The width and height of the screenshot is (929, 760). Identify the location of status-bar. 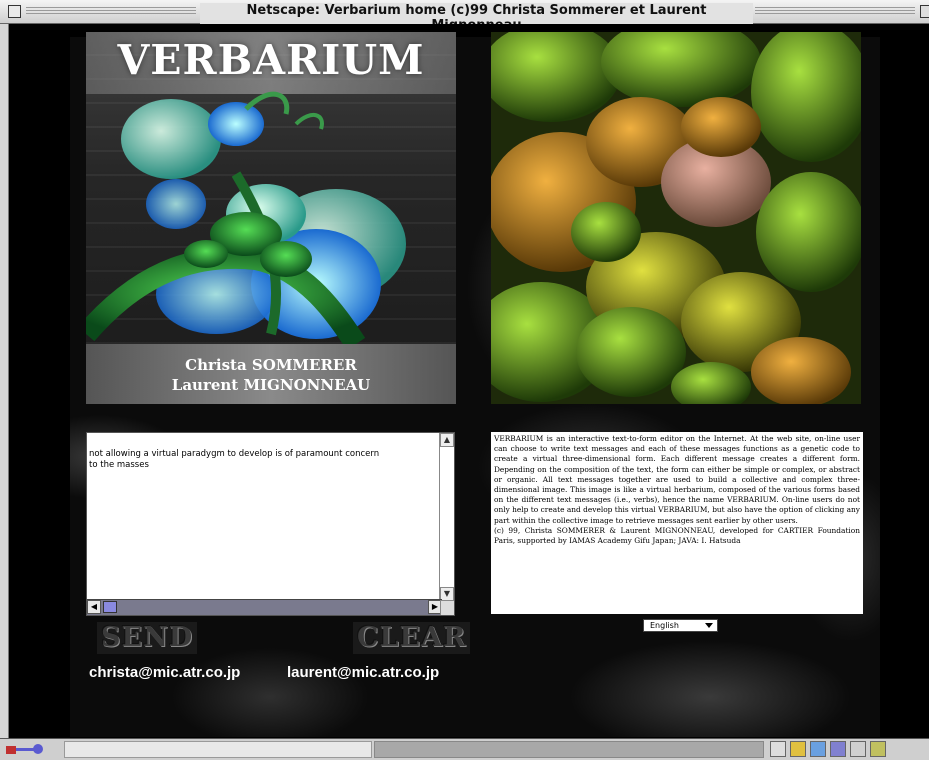
(464, 749).